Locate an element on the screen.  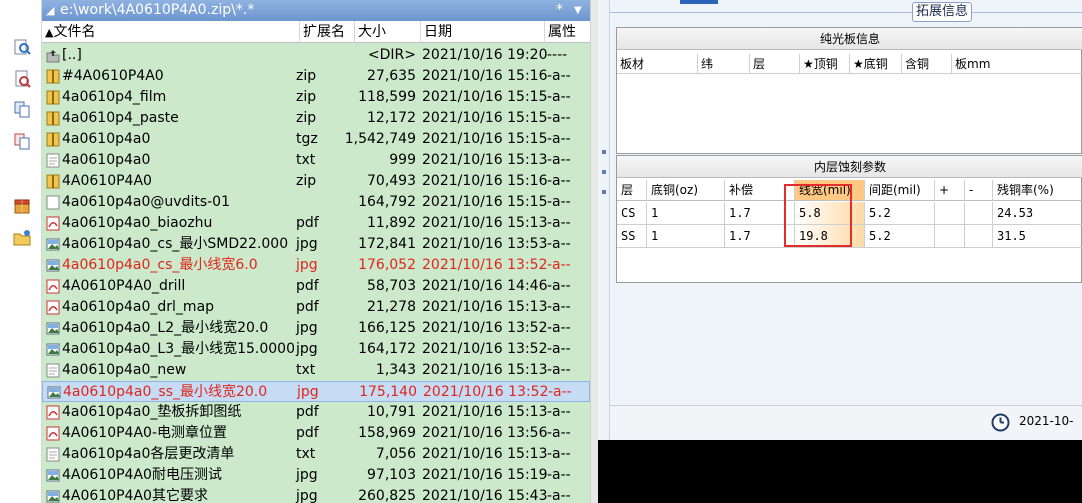
file-size: 70,493 is located at coordinates (391, 181).